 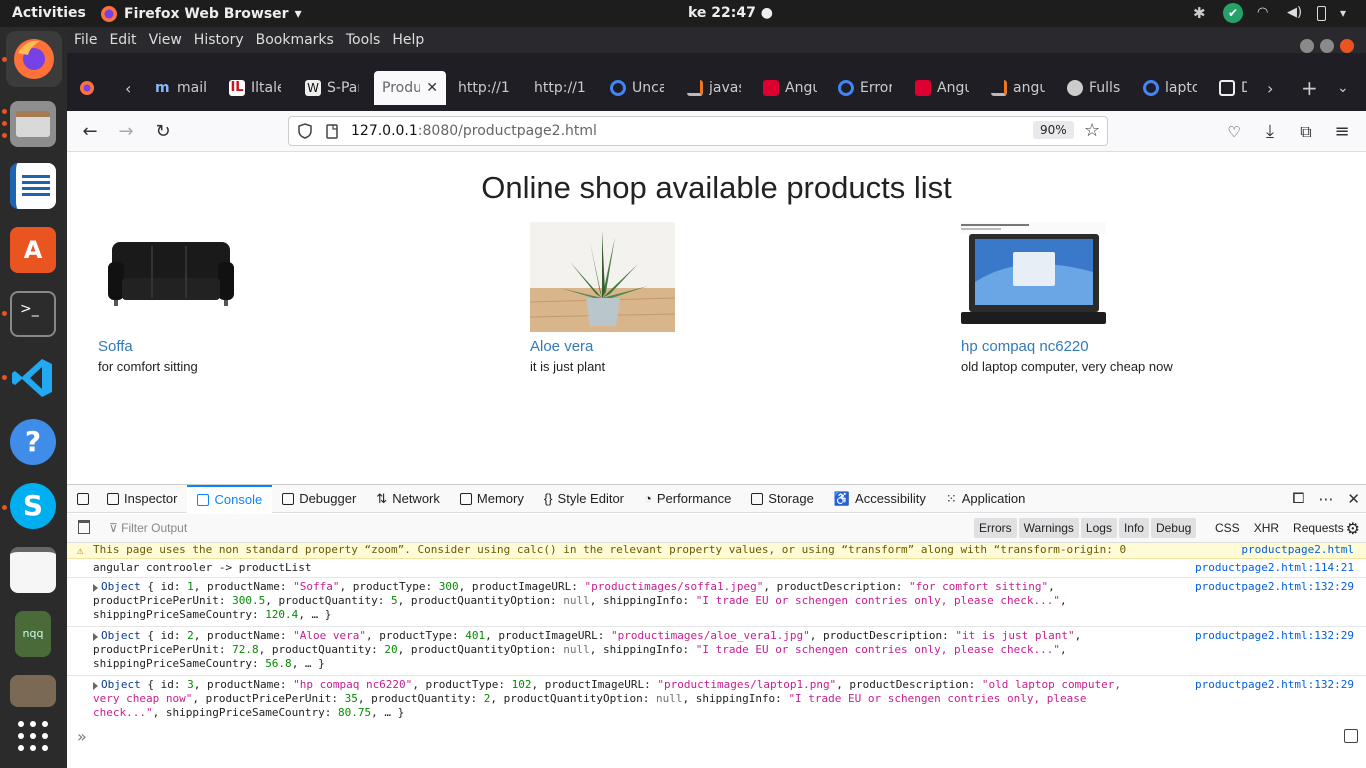 I want to click on minimize-button, so click(x=1307, y=46).